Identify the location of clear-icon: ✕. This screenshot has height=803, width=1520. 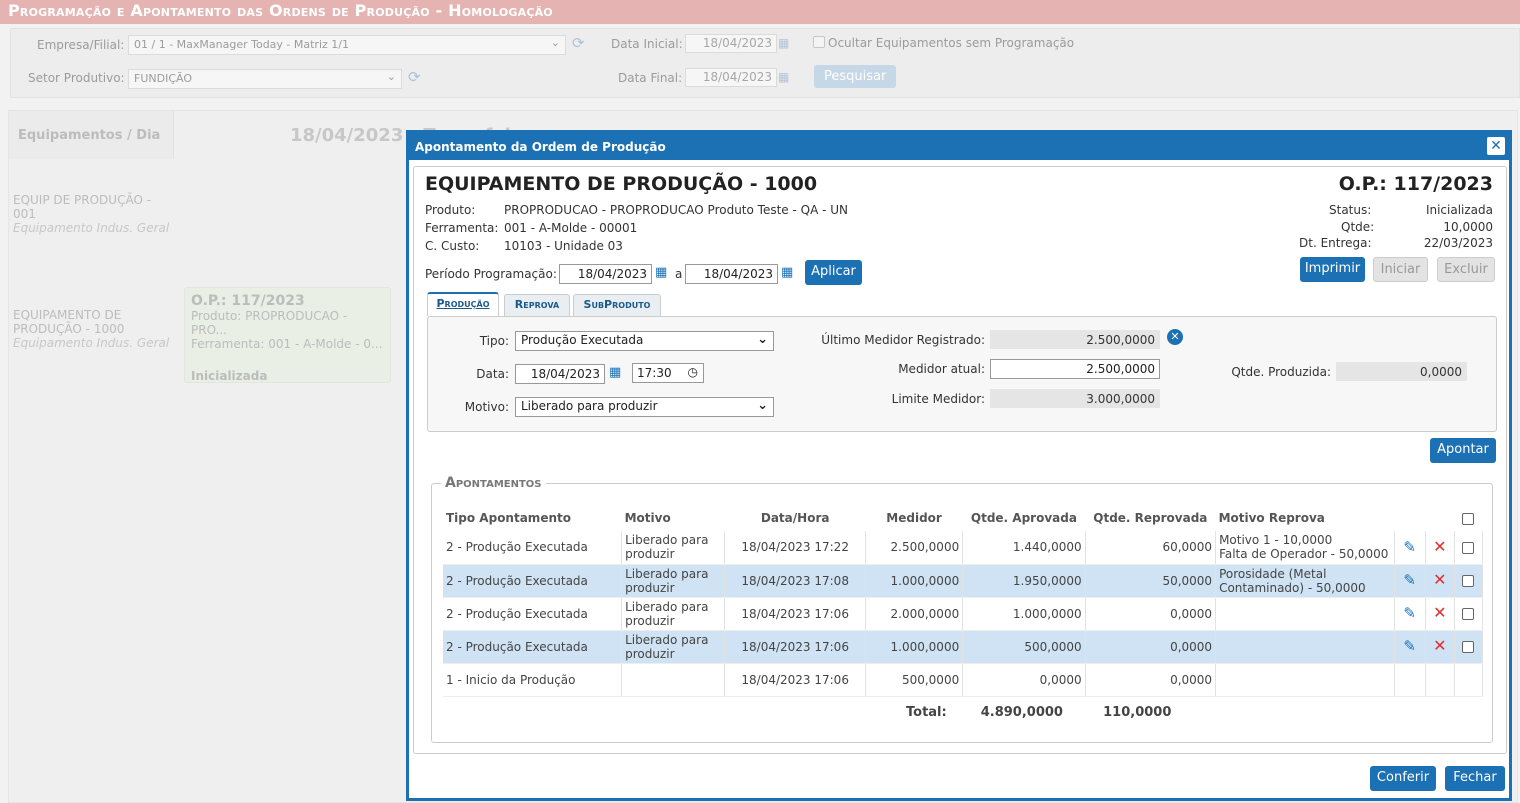
(1175, 337).